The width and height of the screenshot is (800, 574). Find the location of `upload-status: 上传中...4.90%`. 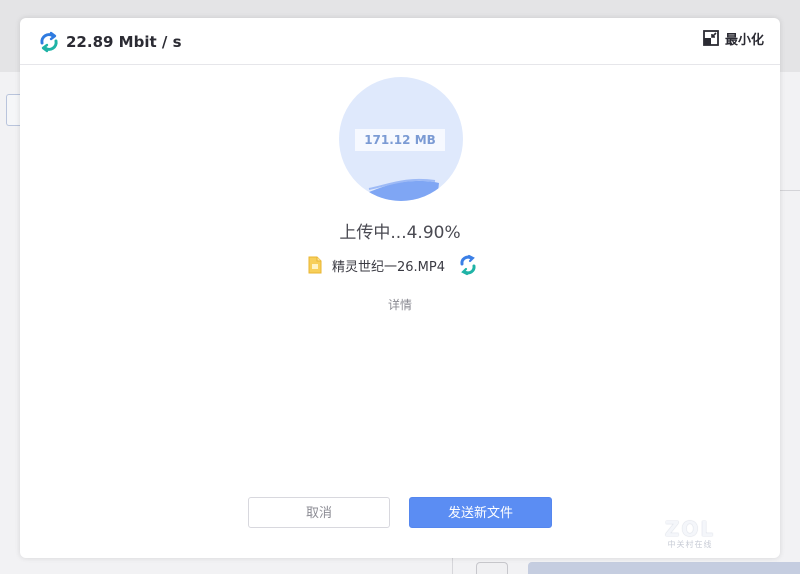

upload-status: 上传中...4.90% is located at coordinates (400, 233).